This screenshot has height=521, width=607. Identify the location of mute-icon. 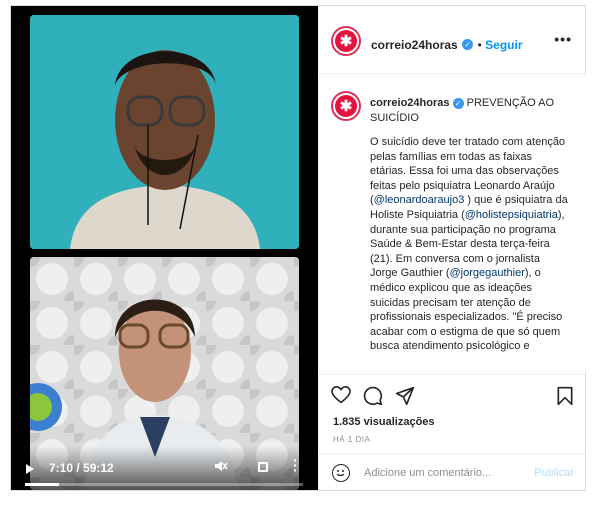
(221, 467).